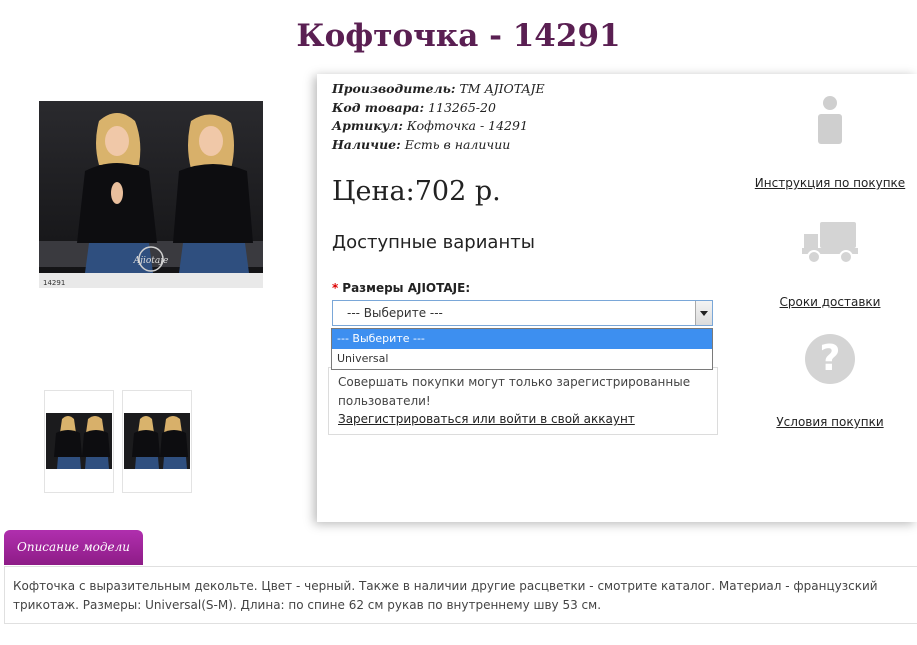 This screenshot has width=917, height=645. Describe the element at coordinates (416, 191) in the screenshot. I see `price: Цена:702 р.` at that location.